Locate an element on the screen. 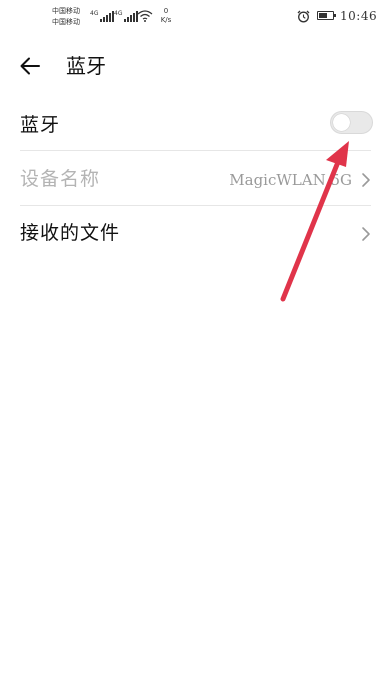  network-speed-value: 0 is located at coordinates (166, 11).